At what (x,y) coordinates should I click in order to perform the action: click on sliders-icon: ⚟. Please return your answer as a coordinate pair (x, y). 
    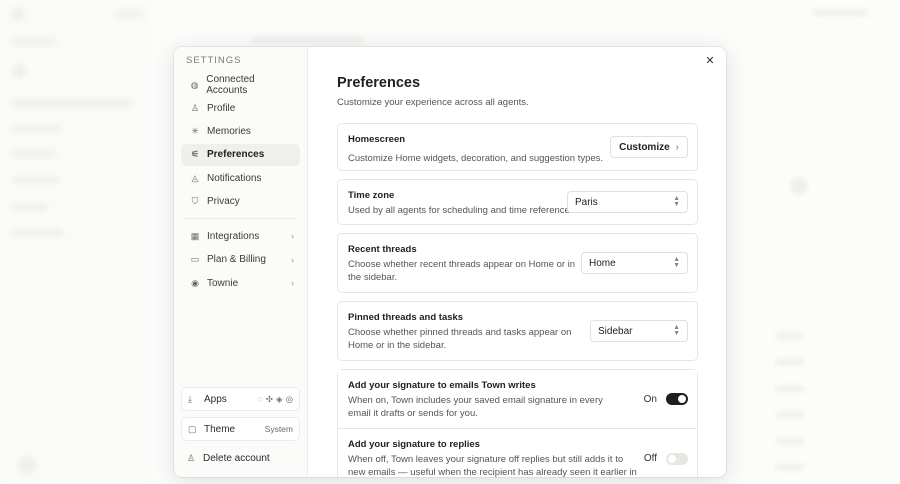
    Looking at the image, I should click on (195, 154).